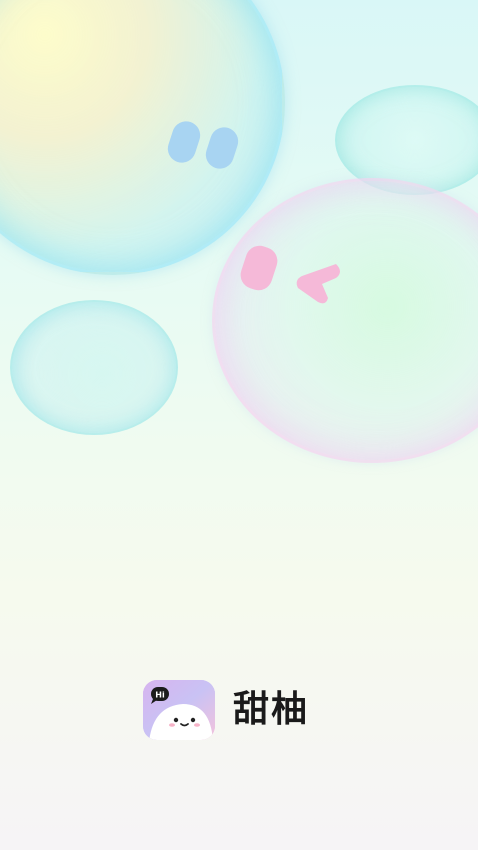  What do you see at coordinates (160, 695) in the screenshot?
I see `icon-badge-text: Hi` at bounding box center [160, 695].